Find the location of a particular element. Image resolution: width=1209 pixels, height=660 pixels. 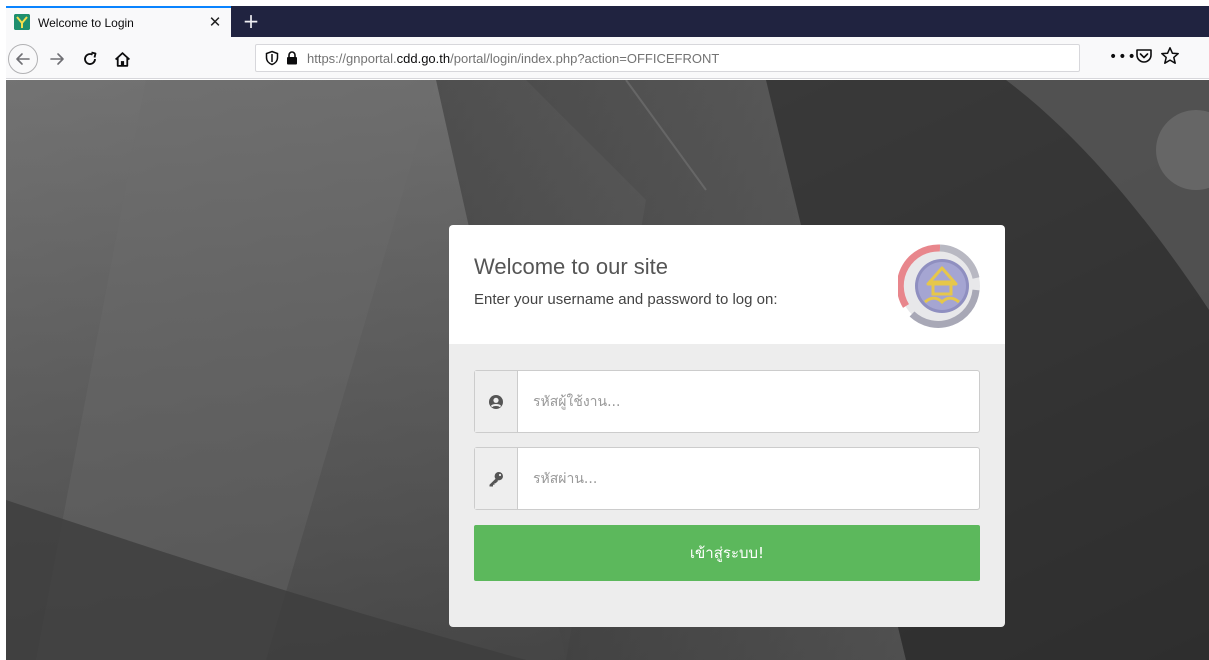

username-input is located at coordinates (748, 401).